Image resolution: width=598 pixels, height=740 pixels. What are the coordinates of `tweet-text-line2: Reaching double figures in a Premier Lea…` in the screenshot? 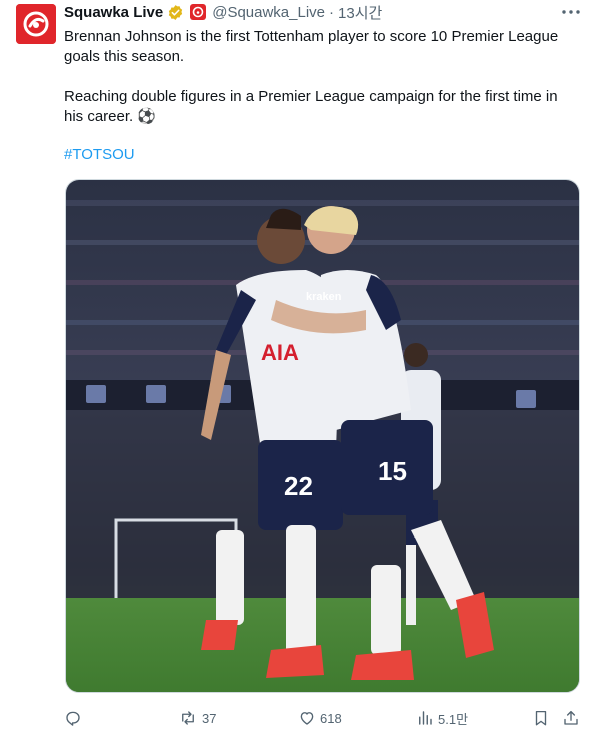 It's located at (322, 107).